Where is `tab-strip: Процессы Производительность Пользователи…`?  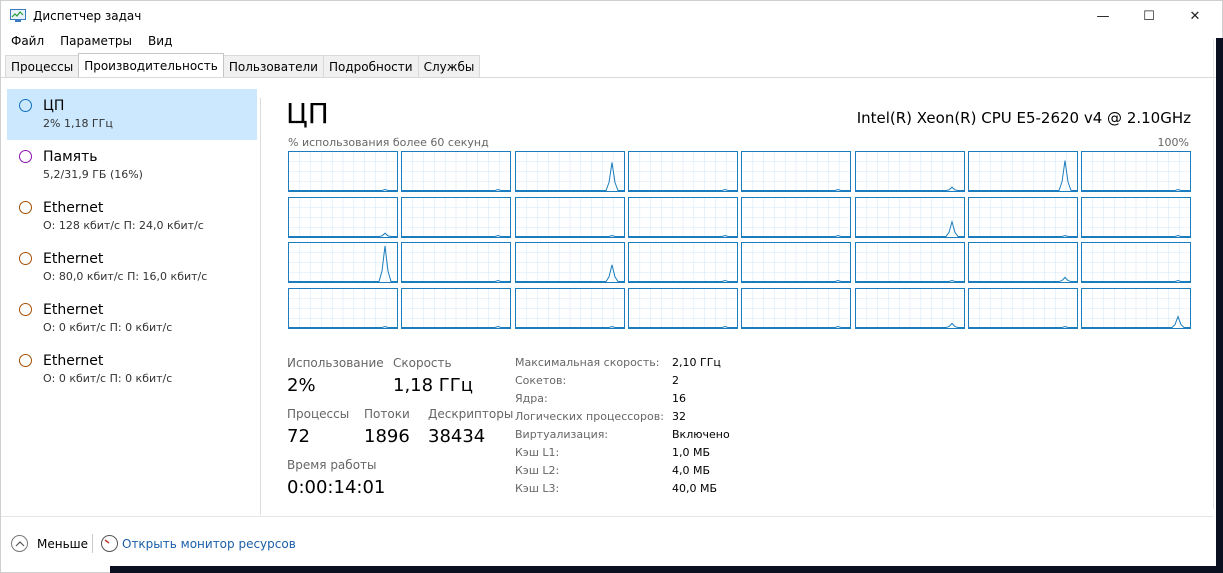
tab-strip: Процессы Производительность Пользователи… is located at coordinates (243, 65).